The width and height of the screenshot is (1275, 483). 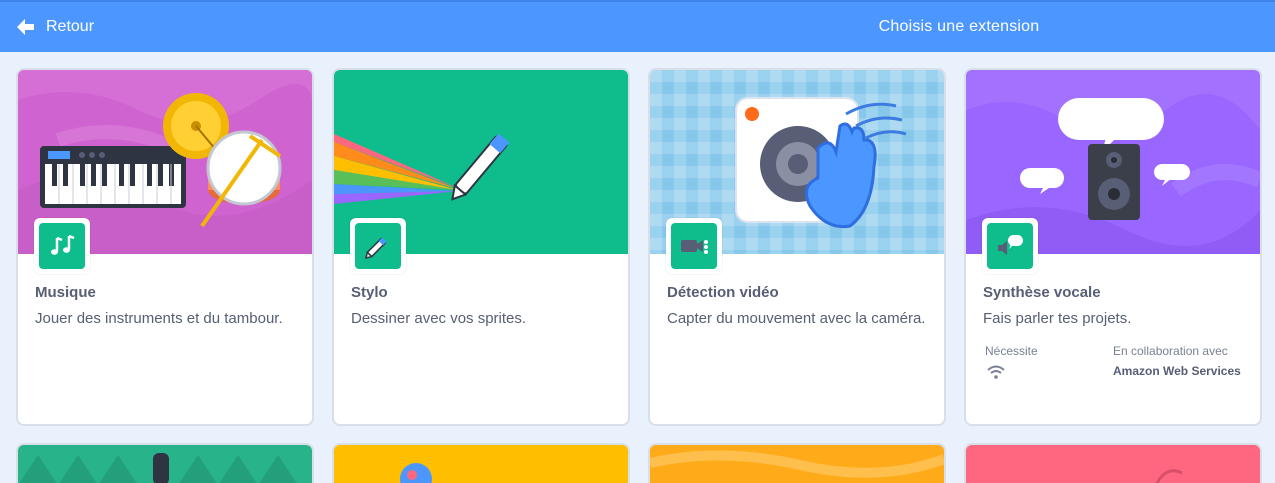 I want to click on top-bar: Retour Choisis une extension, so click(x=637, y=26).